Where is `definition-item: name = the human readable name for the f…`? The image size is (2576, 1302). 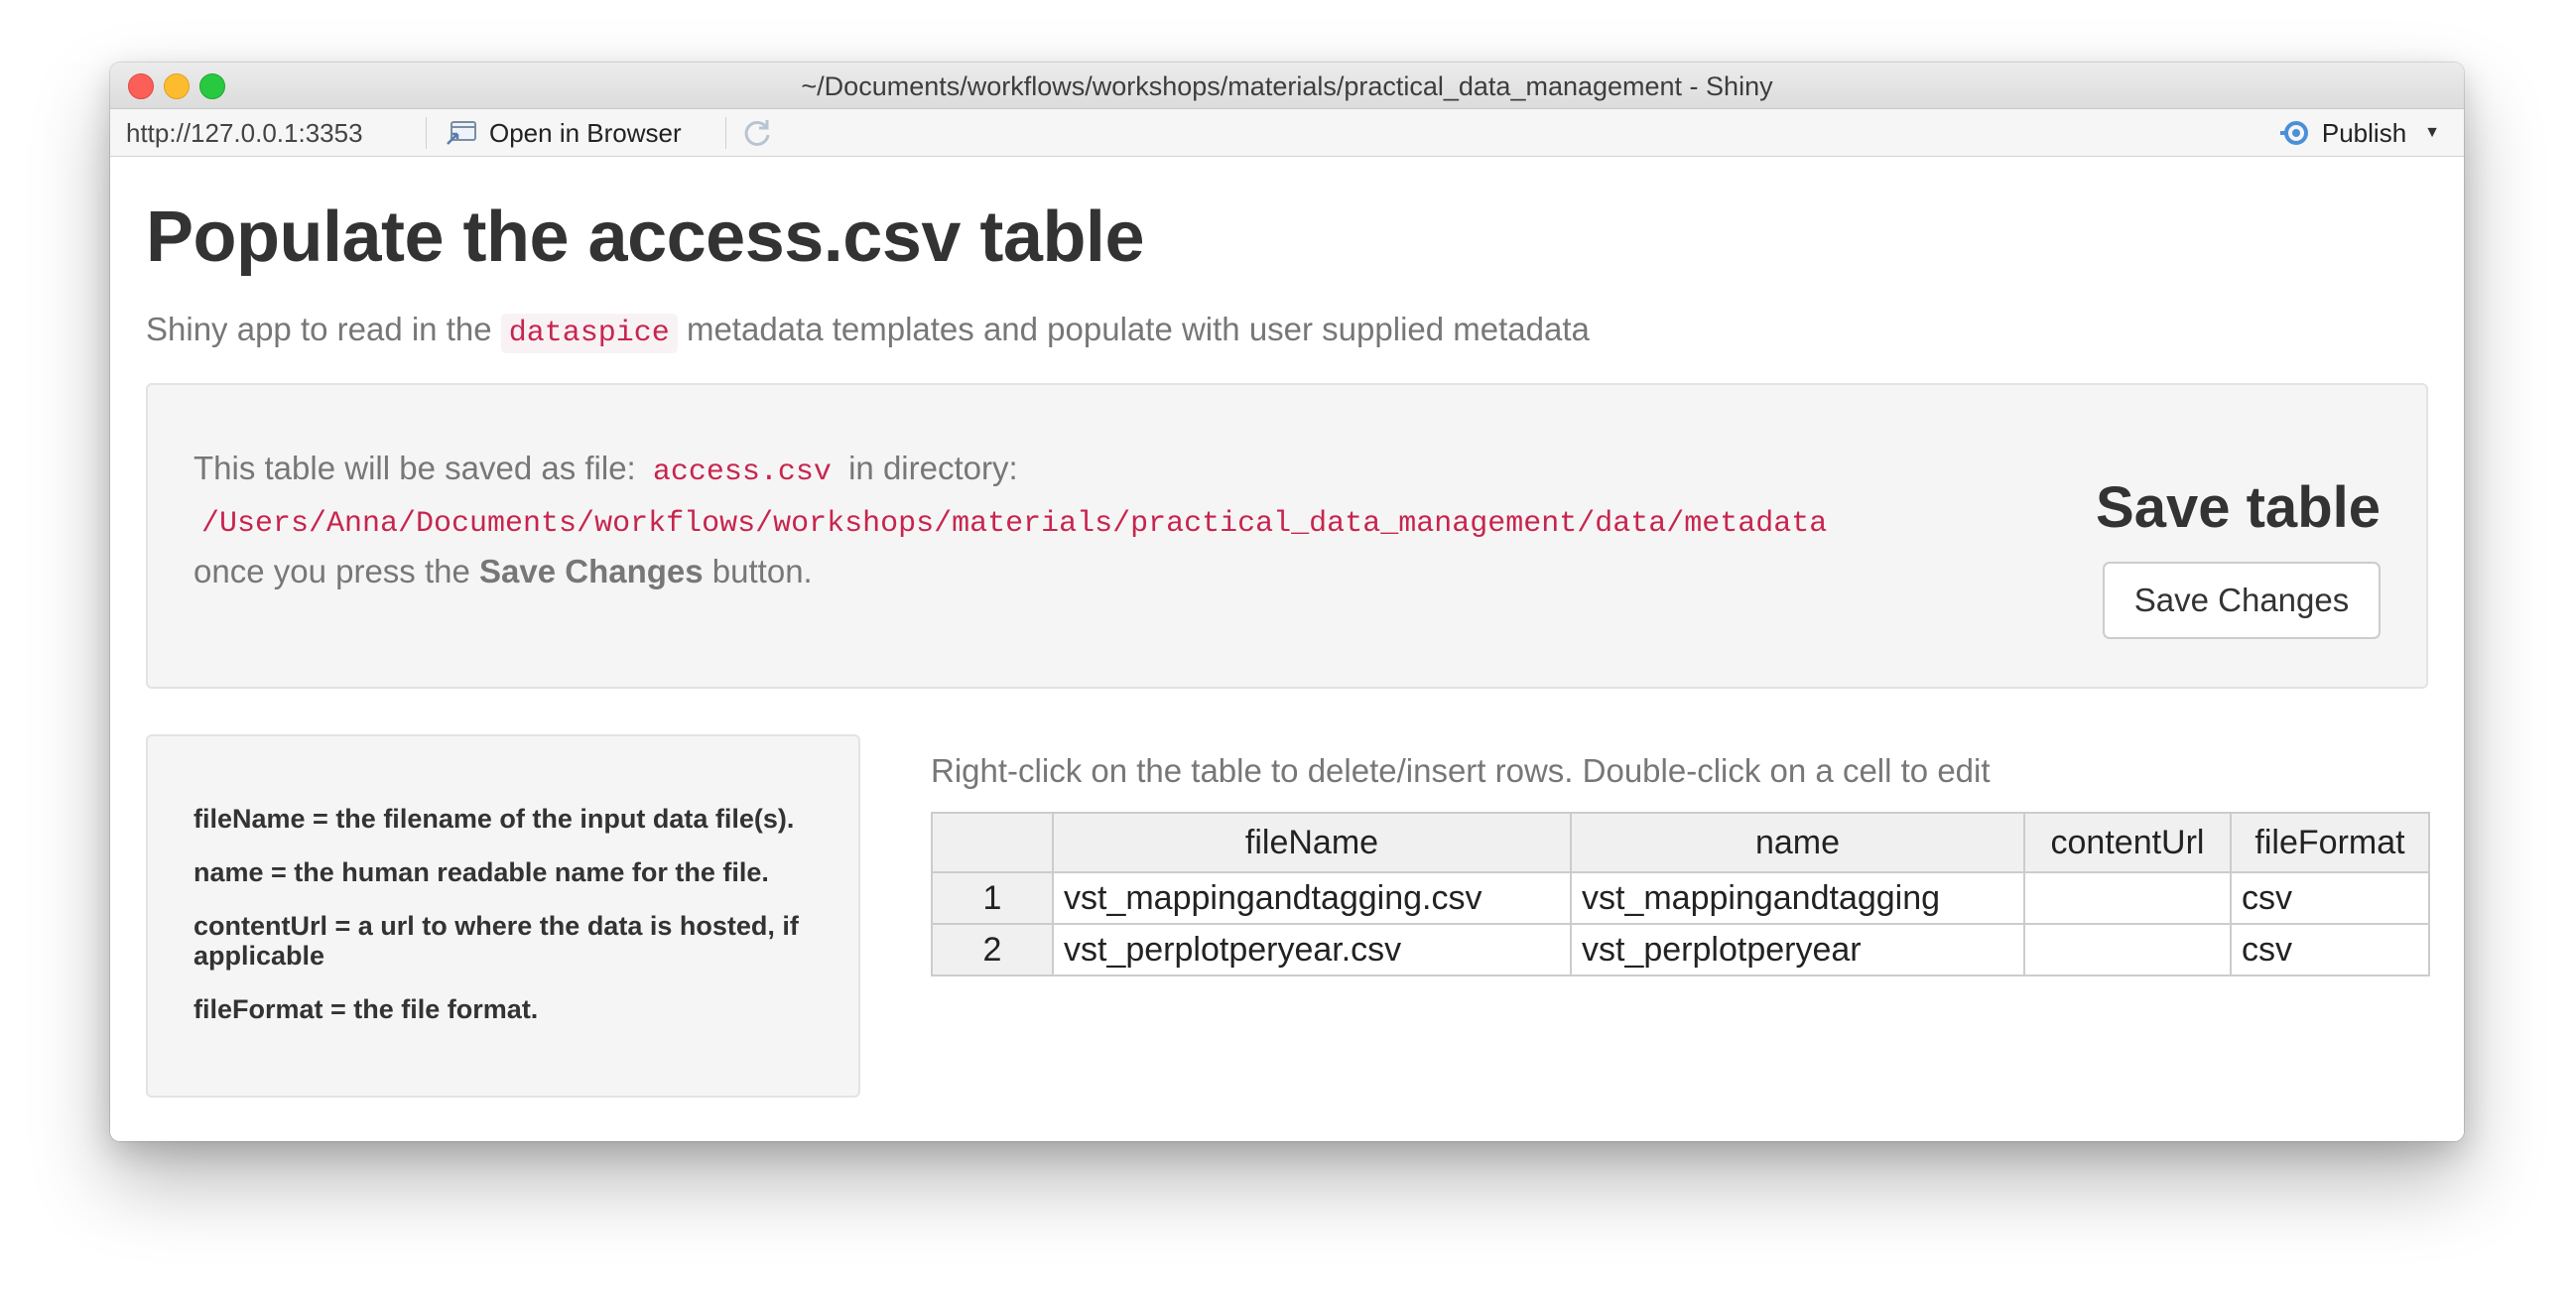
definition-item: name = the human readable name for the f… is located at coordinates (481, 872).